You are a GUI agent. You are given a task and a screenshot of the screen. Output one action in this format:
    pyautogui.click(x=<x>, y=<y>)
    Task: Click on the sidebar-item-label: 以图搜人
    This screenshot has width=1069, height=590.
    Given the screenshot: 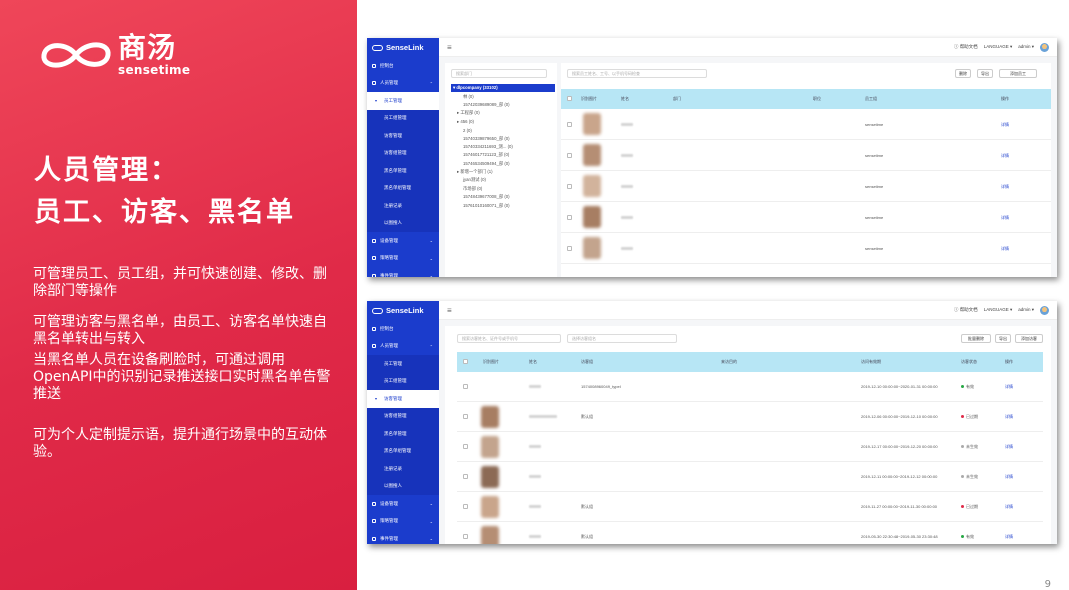 What is the action you would take?
    pyautogui.click(x=393, y=223)
    